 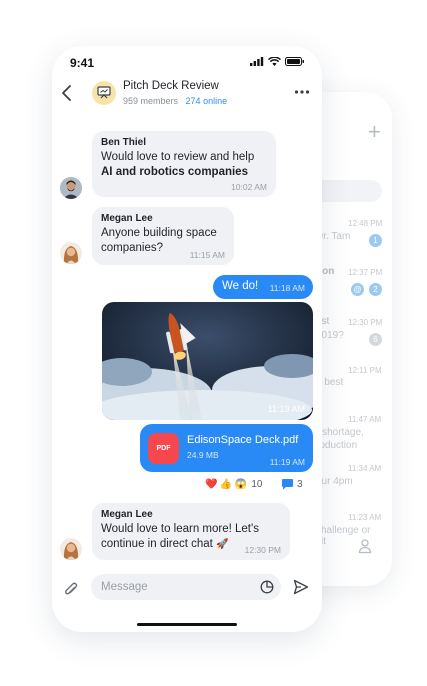 I want to click on presentation-board-icon, so click(x=104, y=92).